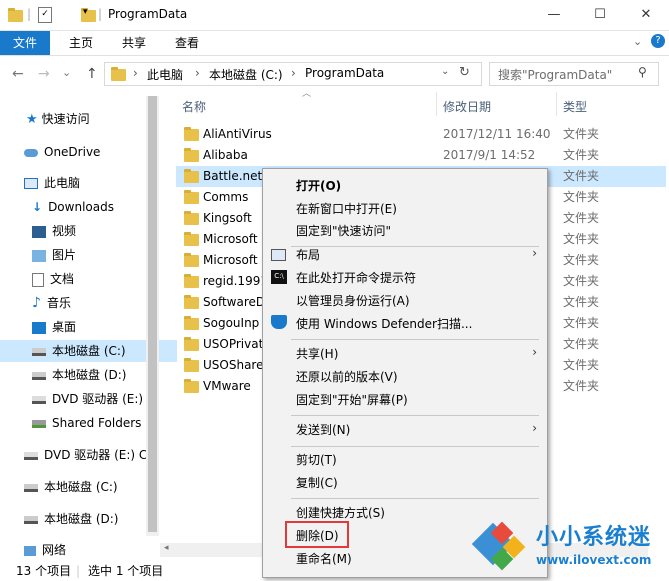 The image size is (669, 581). What do you see at coordinates (445, 71) in the screenshot?
I see `address-dropdown-icon: ⌄` at bounding box center [445, 71].